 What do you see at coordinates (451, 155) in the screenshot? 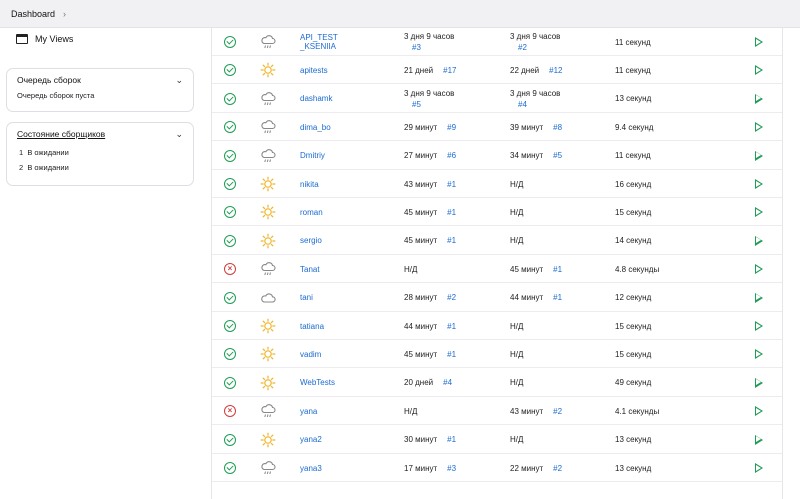
I see `build-number-link: #6` at bounding box center [451, 155].